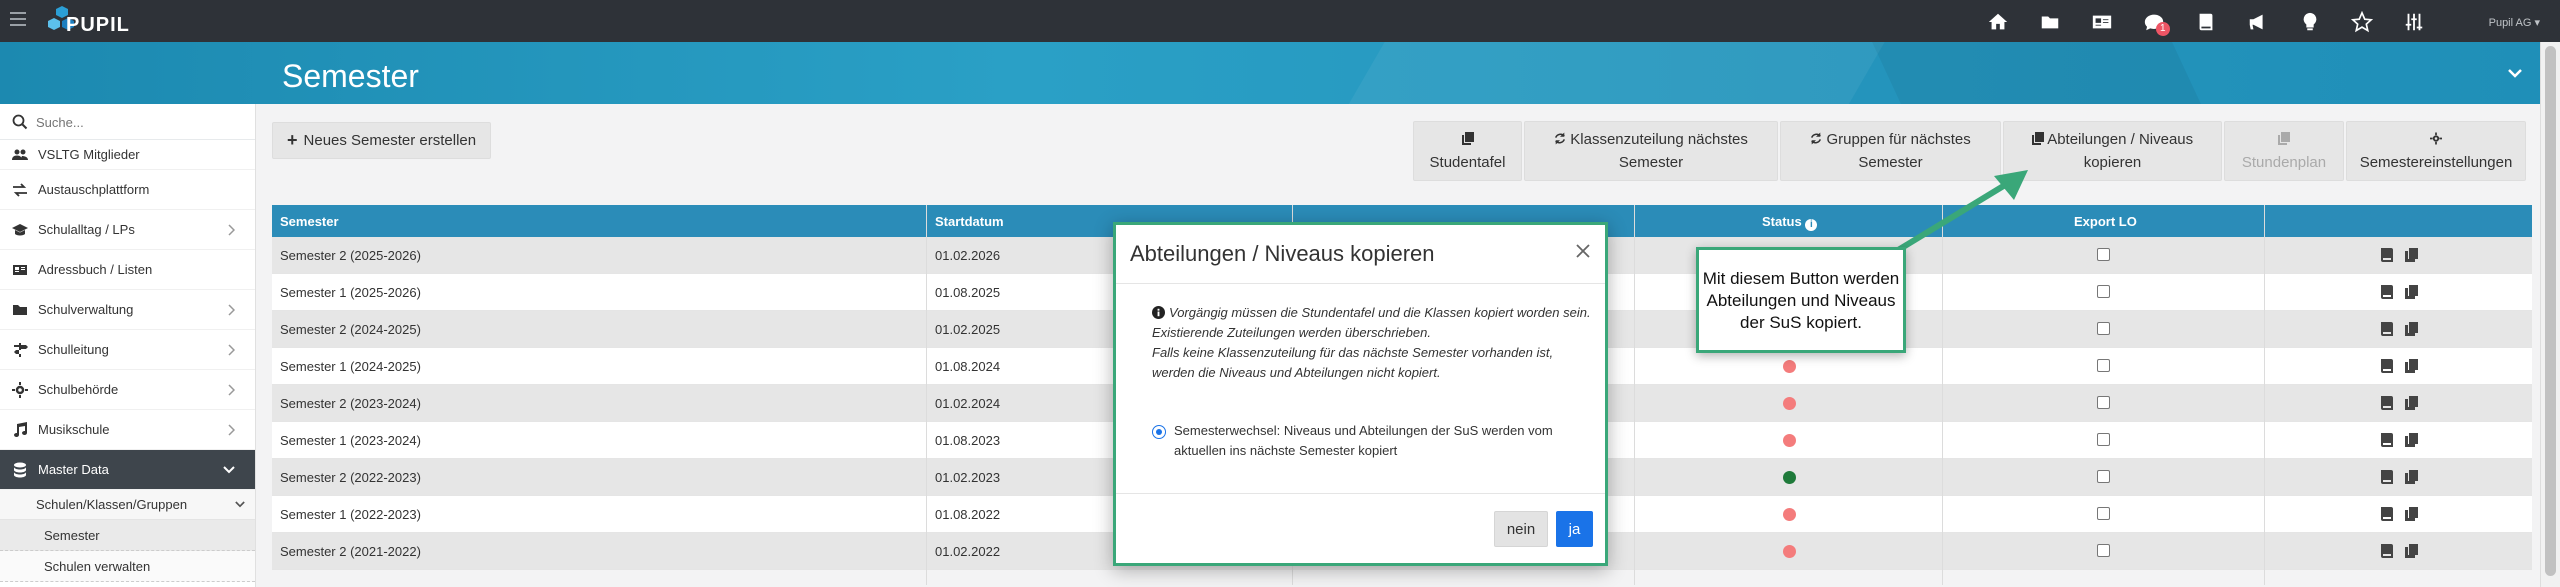 This screenshot has width=2560, height=587. Describe the element at coordinates (382, 140) in the screenshot. I see `new-semester-button: + Neues Semester erstellen` at that location.